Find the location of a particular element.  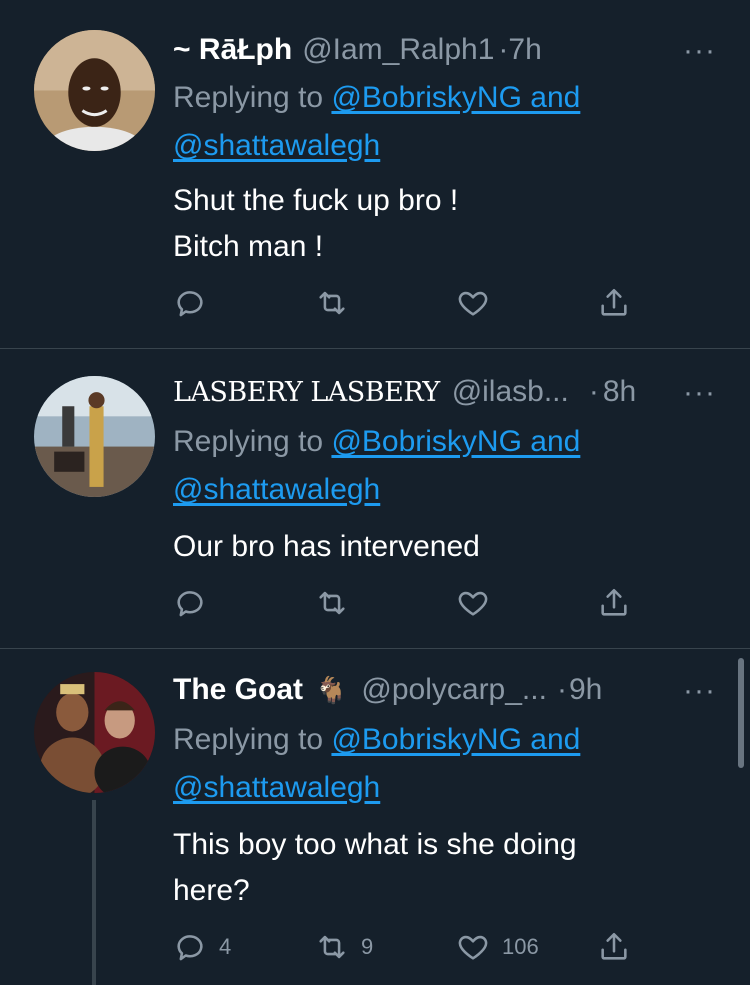

tweet-text: Shut the fuck up bro ! Bitch man ! is located at coordinates (316, 223).